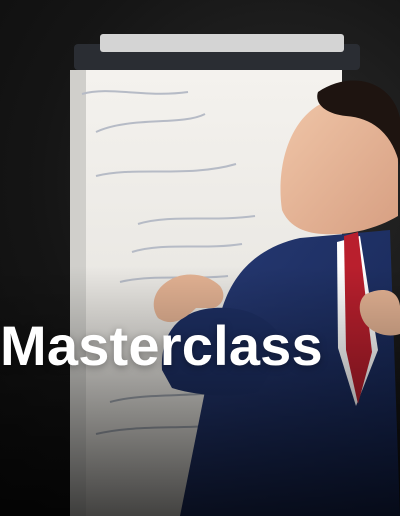 The height and width of the screenshot is (516, 400). I want to click on card-title: Masterclass, so click(161, 345).